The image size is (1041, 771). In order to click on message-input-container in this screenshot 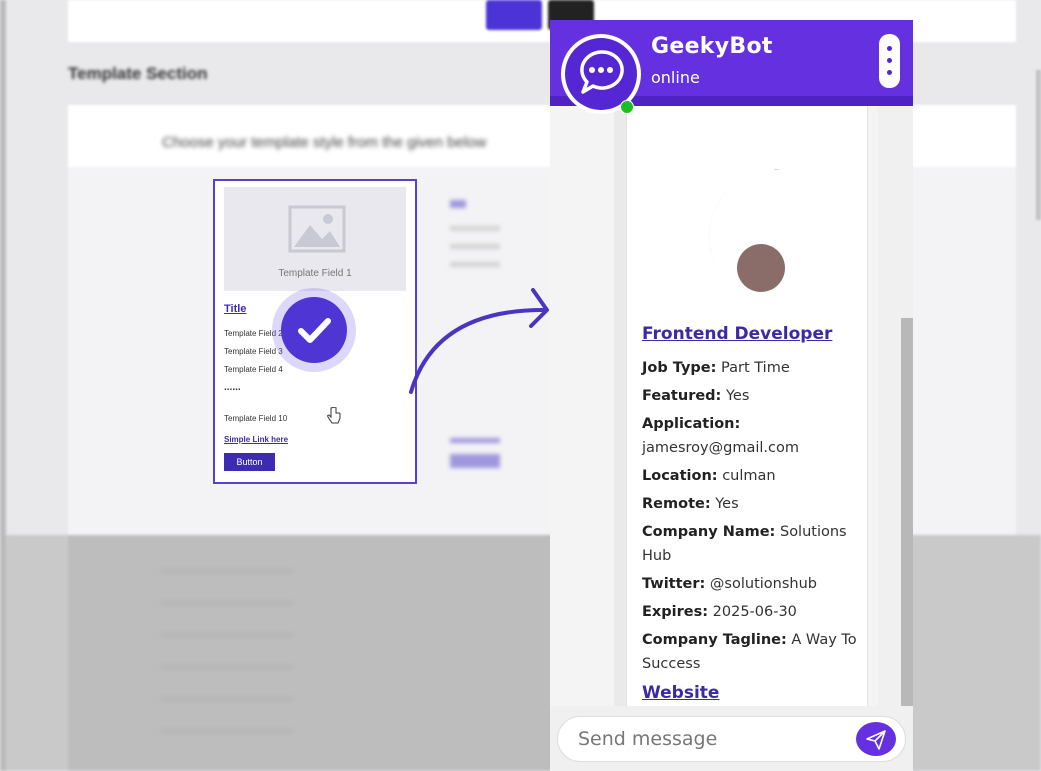, I will do `click(731, 739)`.